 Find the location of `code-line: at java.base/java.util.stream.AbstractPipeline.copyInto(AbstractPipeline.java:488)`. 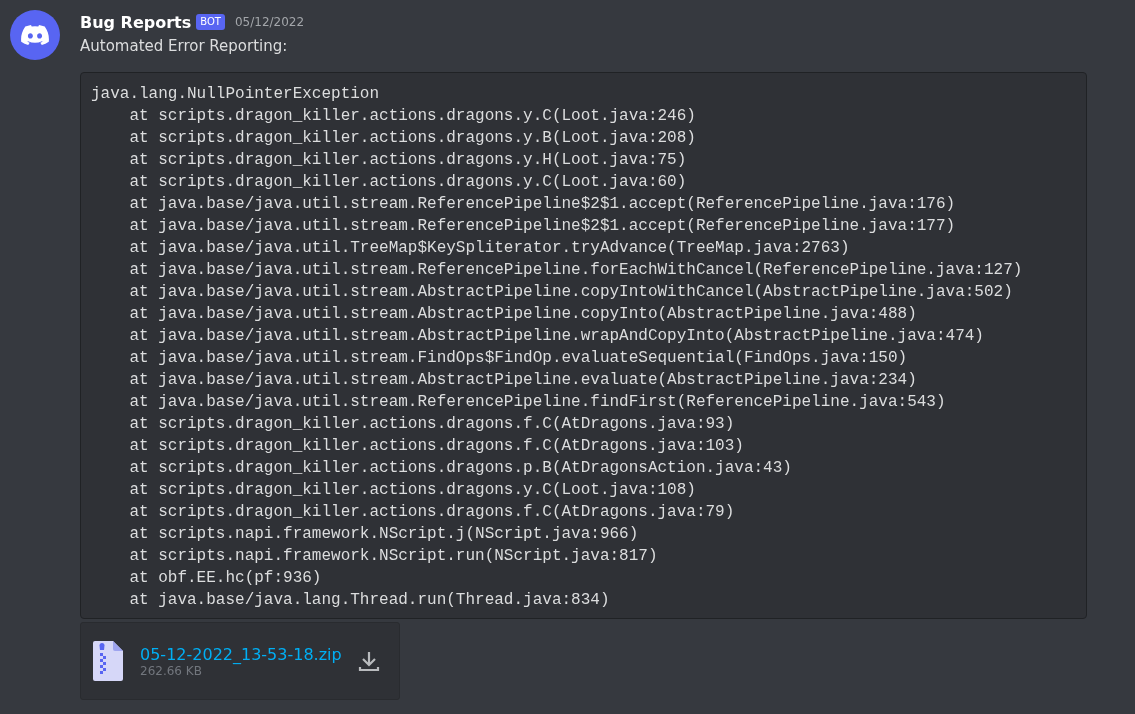

code-line: at java.base/java.util.stream.AbstractPipeline.copyInto(AbstractPipeline.java:488) is located at coordinates (523, 314).